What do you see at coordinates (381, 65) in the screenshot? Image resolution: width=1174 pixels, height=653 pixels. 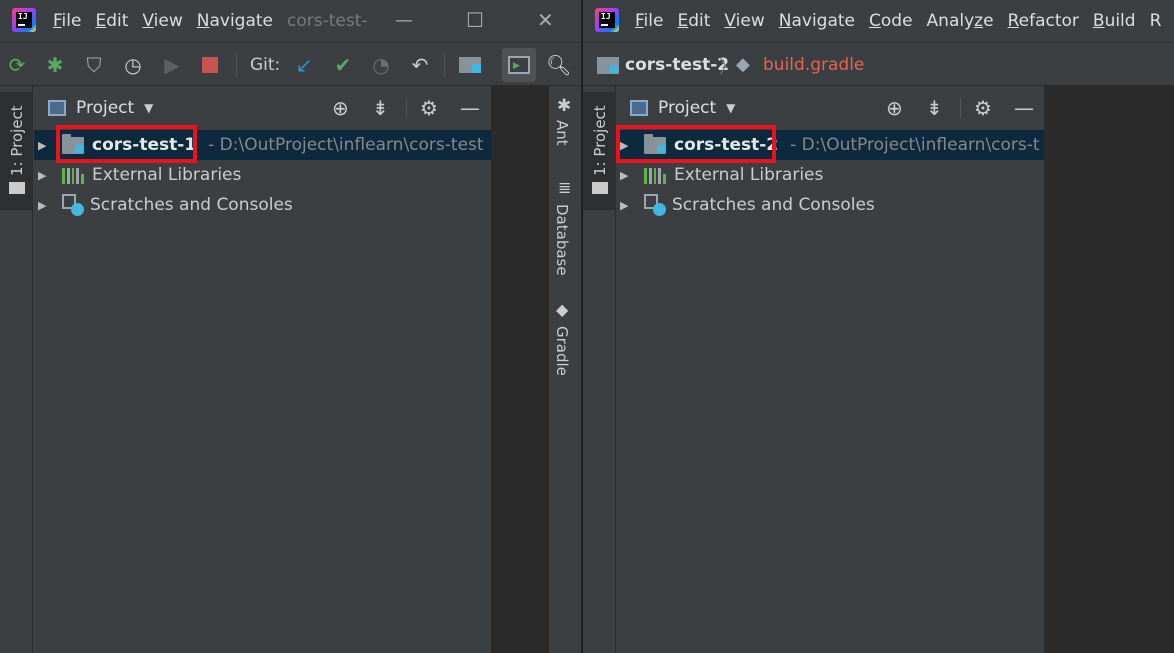 I see `git-history-icon: ◔` at bounding box center [381, 65].